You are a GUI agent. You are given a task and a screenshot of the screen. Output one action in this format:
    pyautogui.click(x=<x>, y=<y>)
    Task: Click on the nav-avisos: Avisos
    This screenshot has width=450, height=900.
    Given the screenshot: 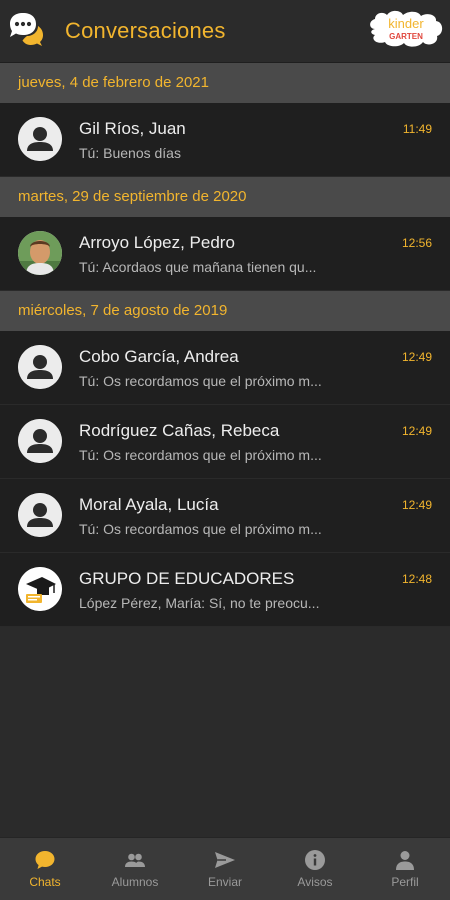 What is the action you would take?
    pyautogui.click(x=315, y=869)
    